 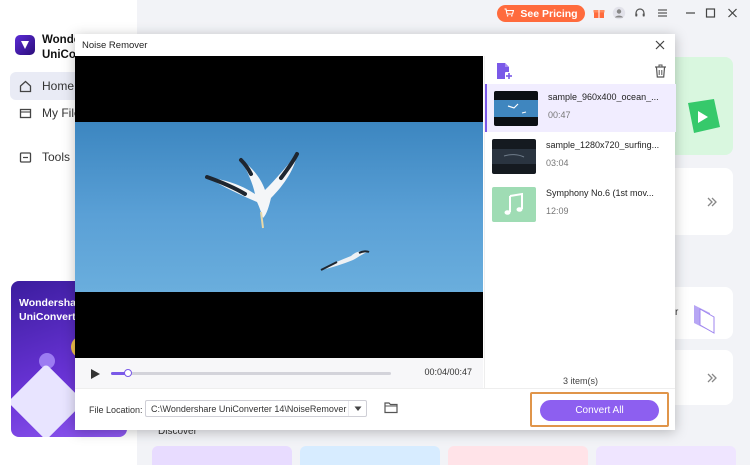 I want to click on playback-progress-slider, so click(x=251, y=373).